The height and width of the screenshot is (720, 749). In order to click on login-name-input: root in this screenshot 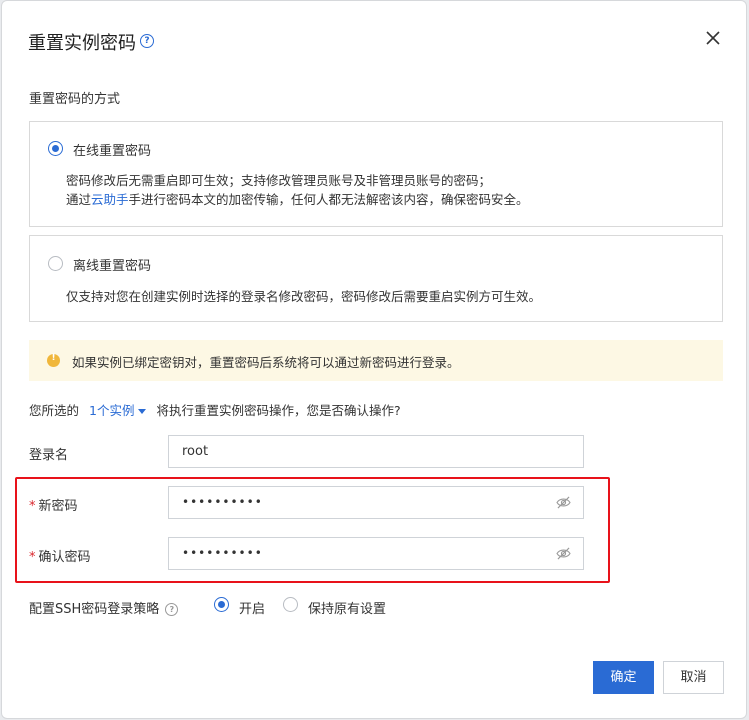, I will do `click(376, 451)`.